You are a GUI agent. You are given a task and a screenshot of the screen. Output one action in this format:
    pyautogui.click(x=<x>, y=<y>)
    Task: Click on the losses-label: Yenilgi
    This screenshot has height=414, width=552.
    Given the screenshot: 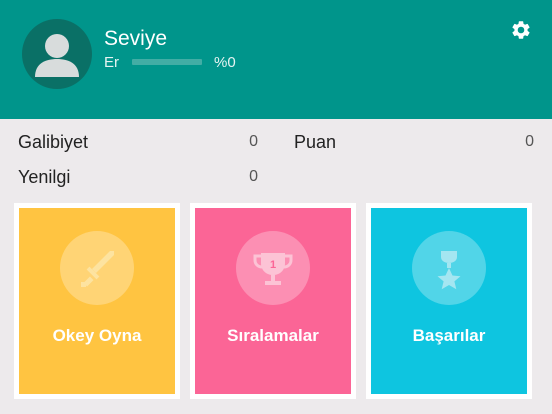 What is the action you would take?
    pyautogui.click(x=44, y=177)
    